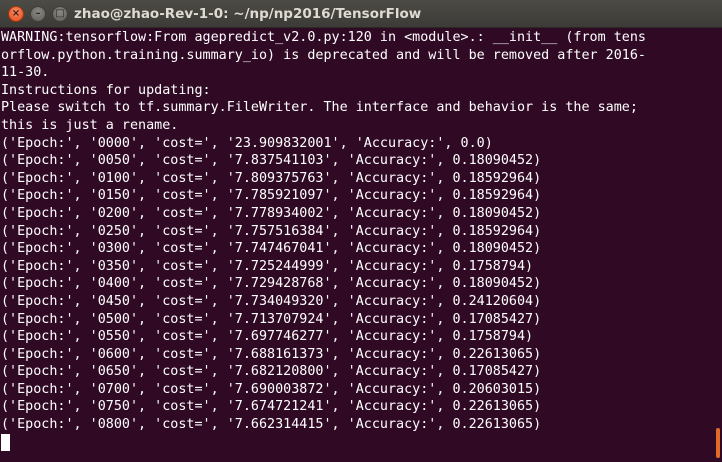 Image resolution: width=722 pixels, height=462 pixels. I want to click on maximize-icon: □, so click(60, 13).